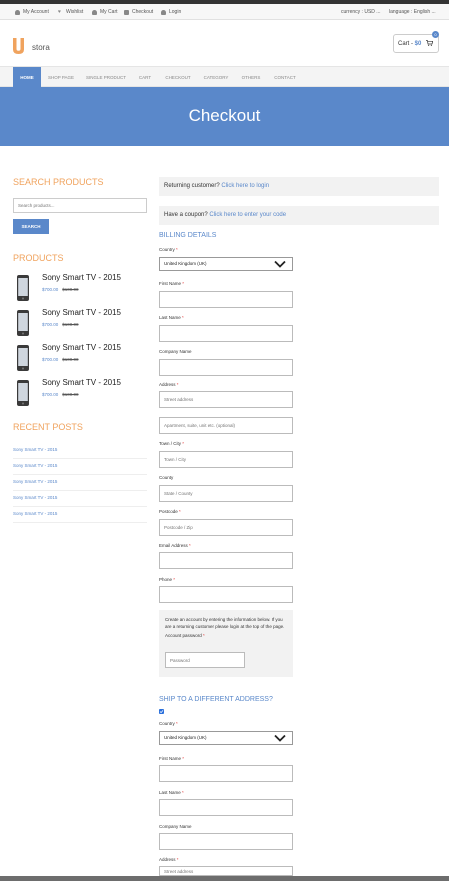 This screenshot has height=881, width=449. What do you see at coordinates (126, 12) in the screenshot?
I see `lock-icon` at bounding box center [126, 12].